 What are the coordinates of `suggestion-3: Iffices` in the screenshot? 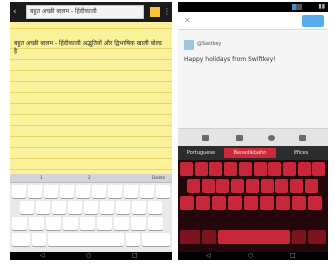 It's located at (301, 153).